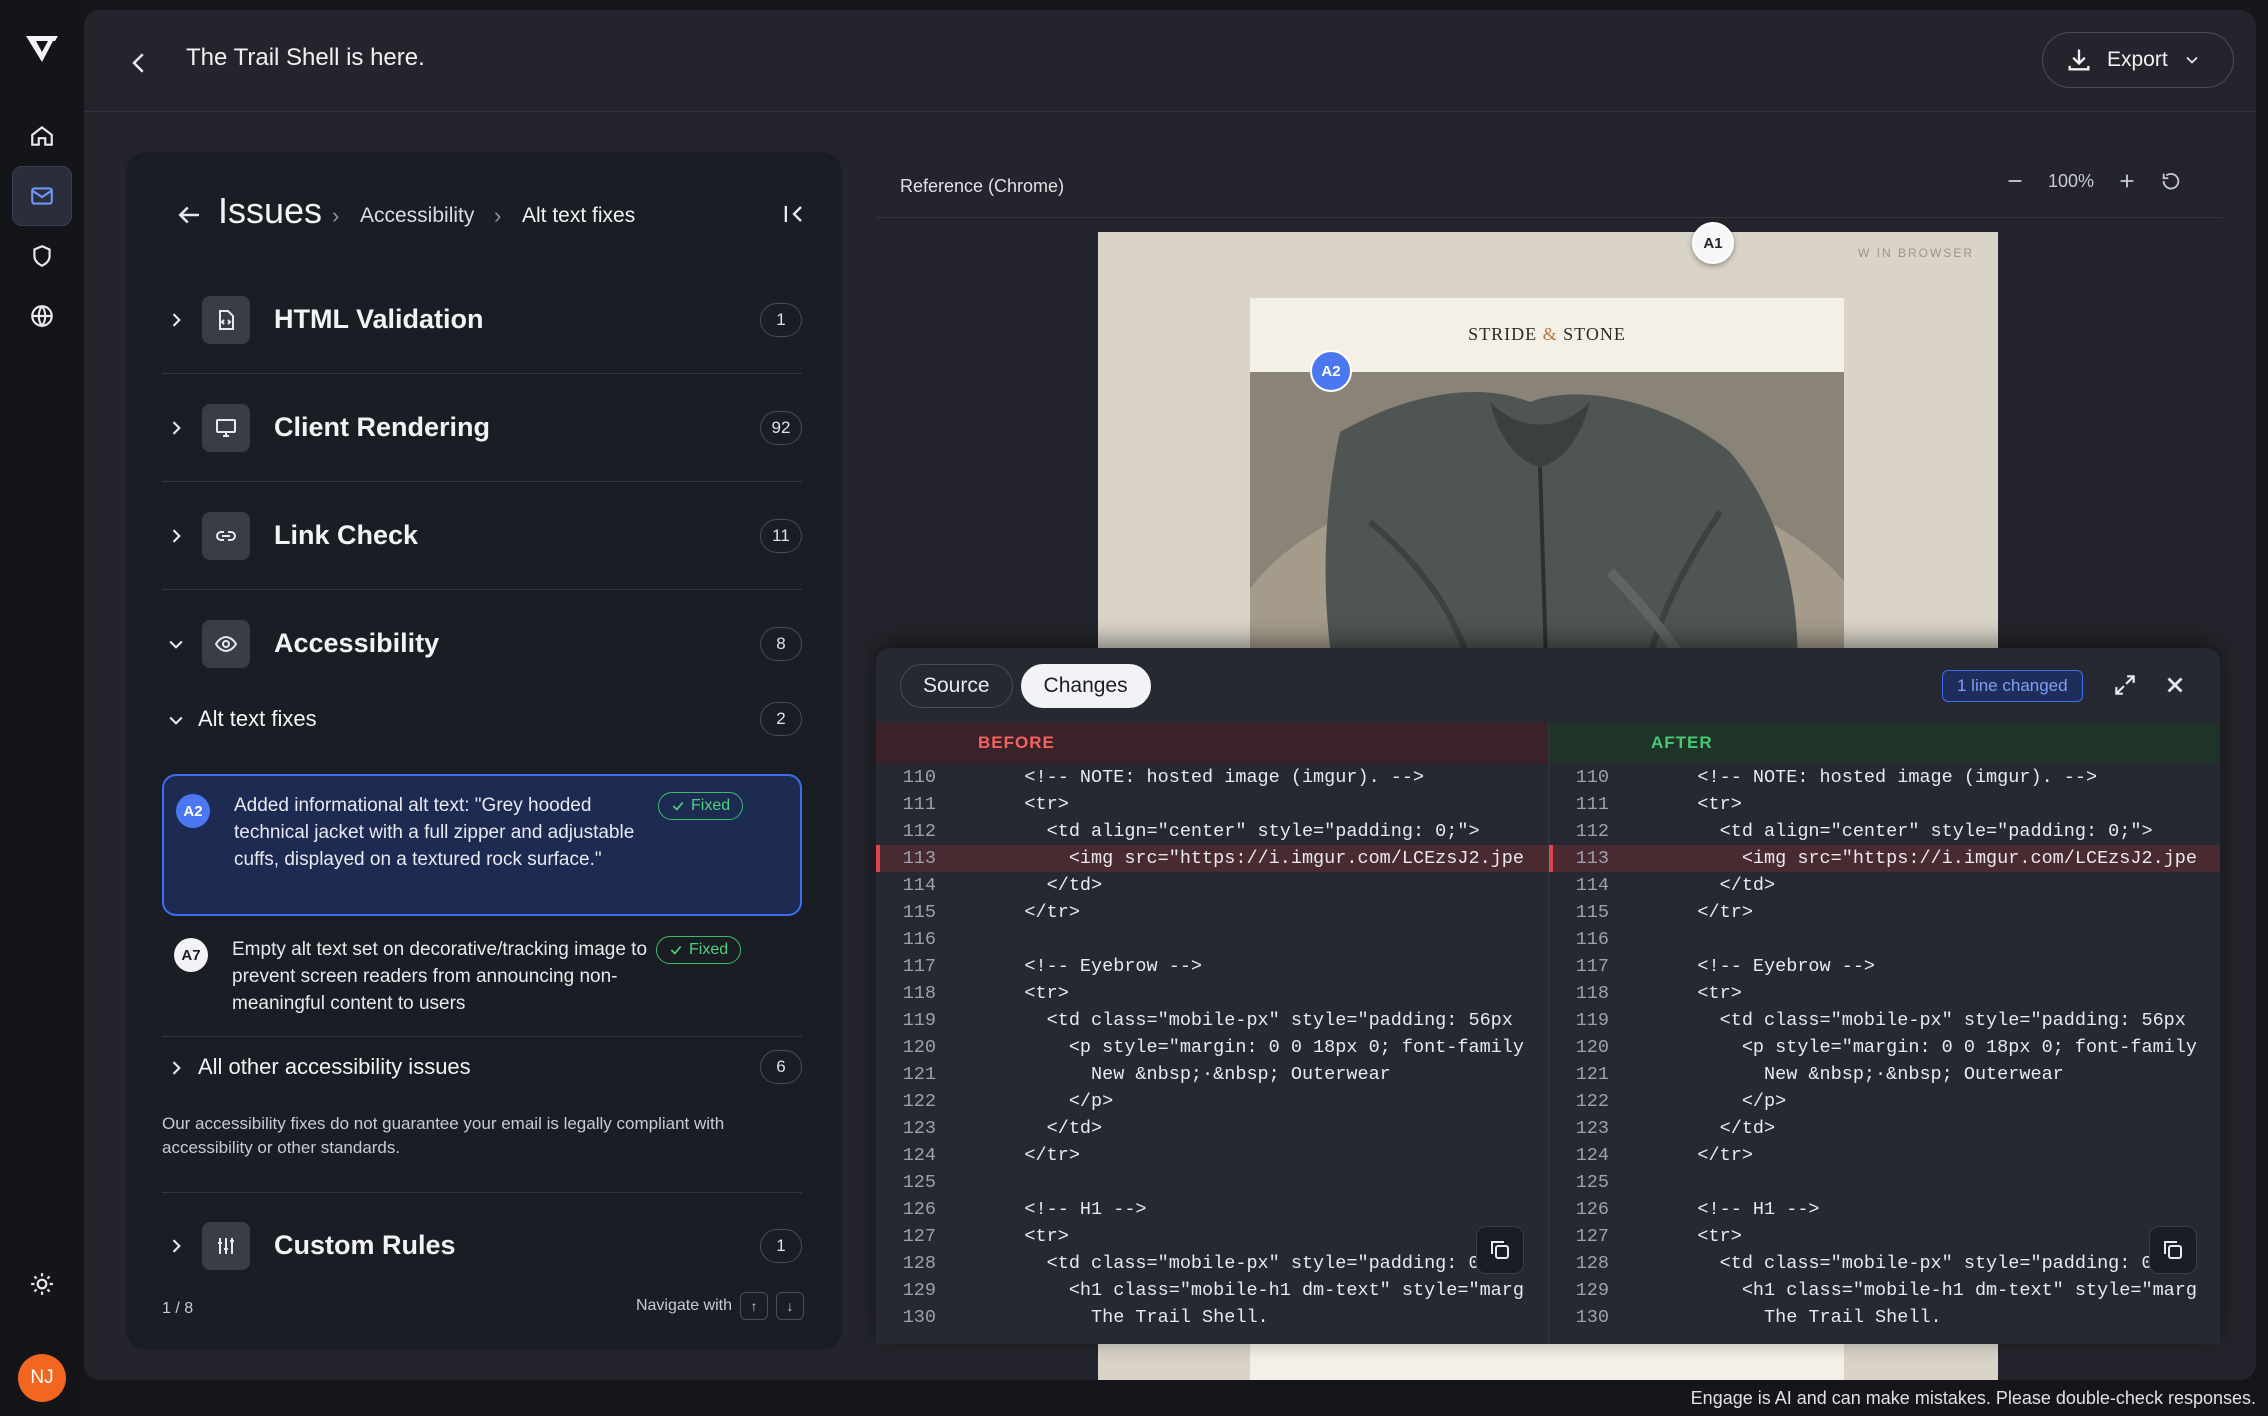  I want to click on line-number: 113, so click(1592, 858).